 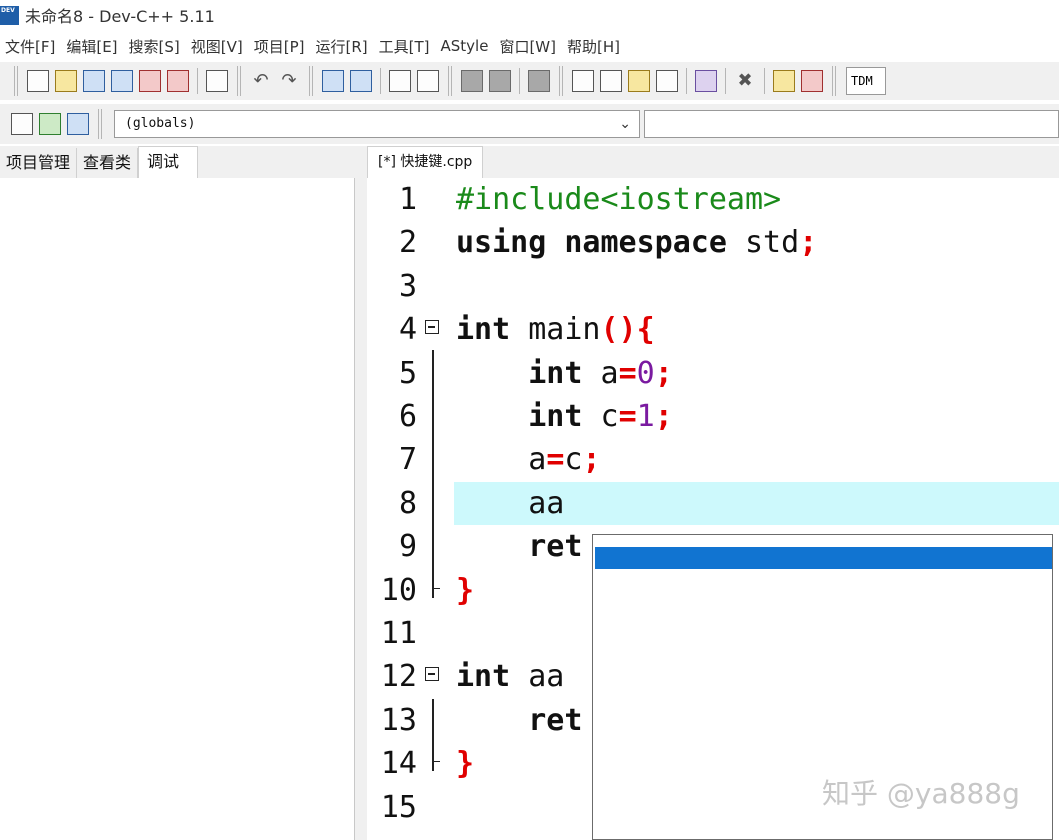 I want to click on code-token: }, so click(x=465, y=764).